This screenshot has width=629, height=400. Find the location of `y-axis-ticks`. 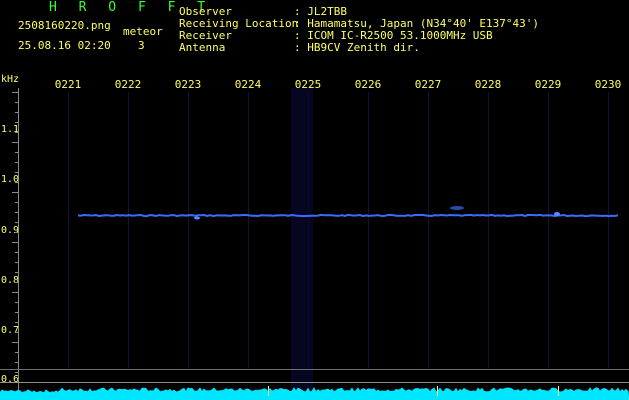

y-axis-ticks is located at coordinates (15, 242).